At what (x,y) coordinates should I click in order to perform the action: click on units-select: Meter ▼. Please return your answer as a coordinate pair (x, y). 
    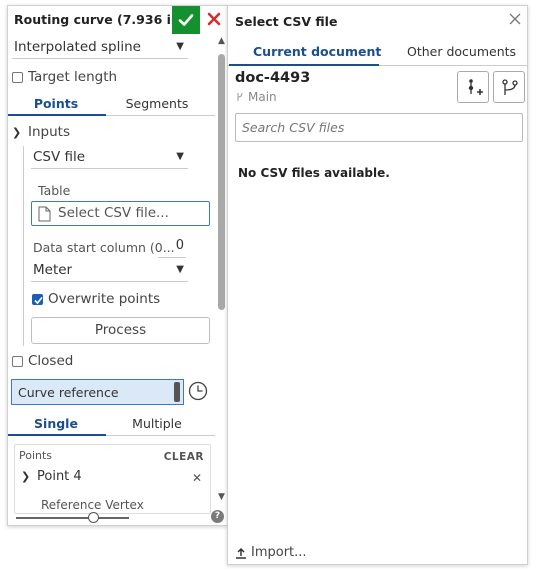
    Looking at the image, I should click on (109, 271).